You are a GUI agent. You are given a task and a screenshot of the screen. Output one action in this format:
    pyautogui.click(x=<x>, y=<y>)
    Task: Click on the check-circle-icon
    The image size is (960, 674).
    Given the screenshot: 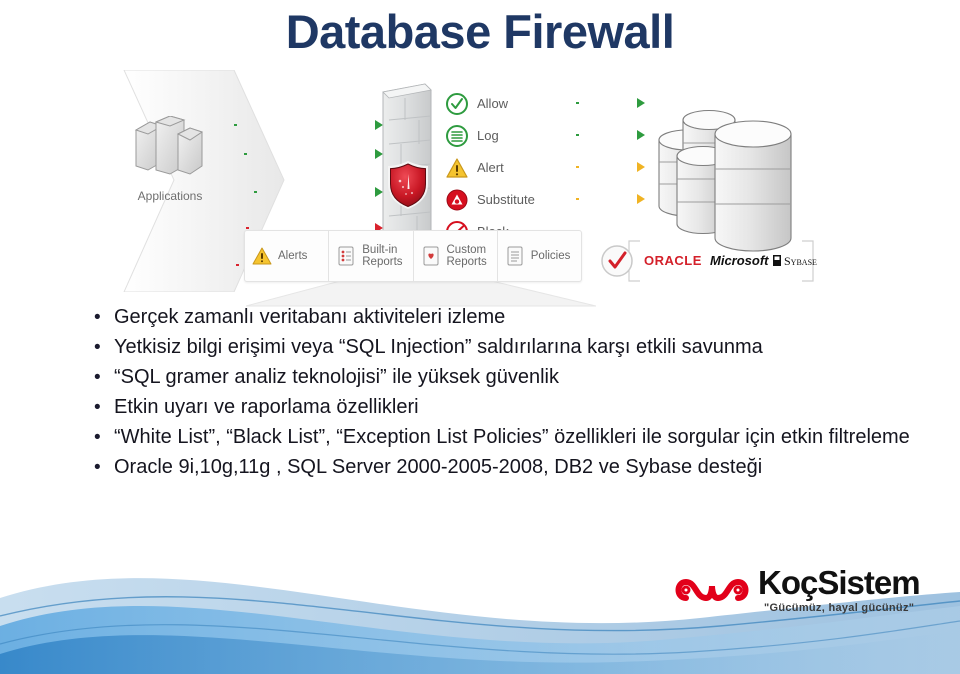 What is the action you would take?
    pyautogui.click(x=457, y=103)
    